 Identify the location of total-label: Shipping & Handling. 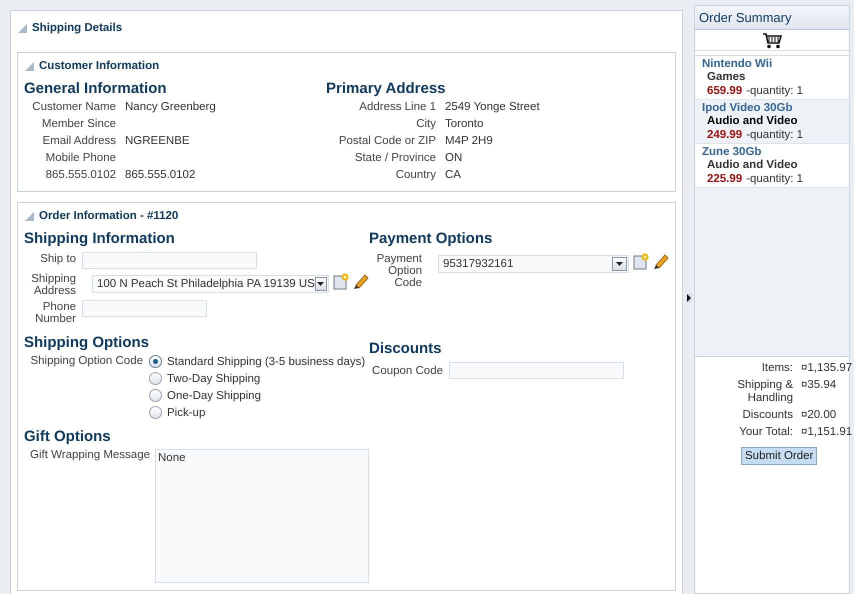
(764, 392).